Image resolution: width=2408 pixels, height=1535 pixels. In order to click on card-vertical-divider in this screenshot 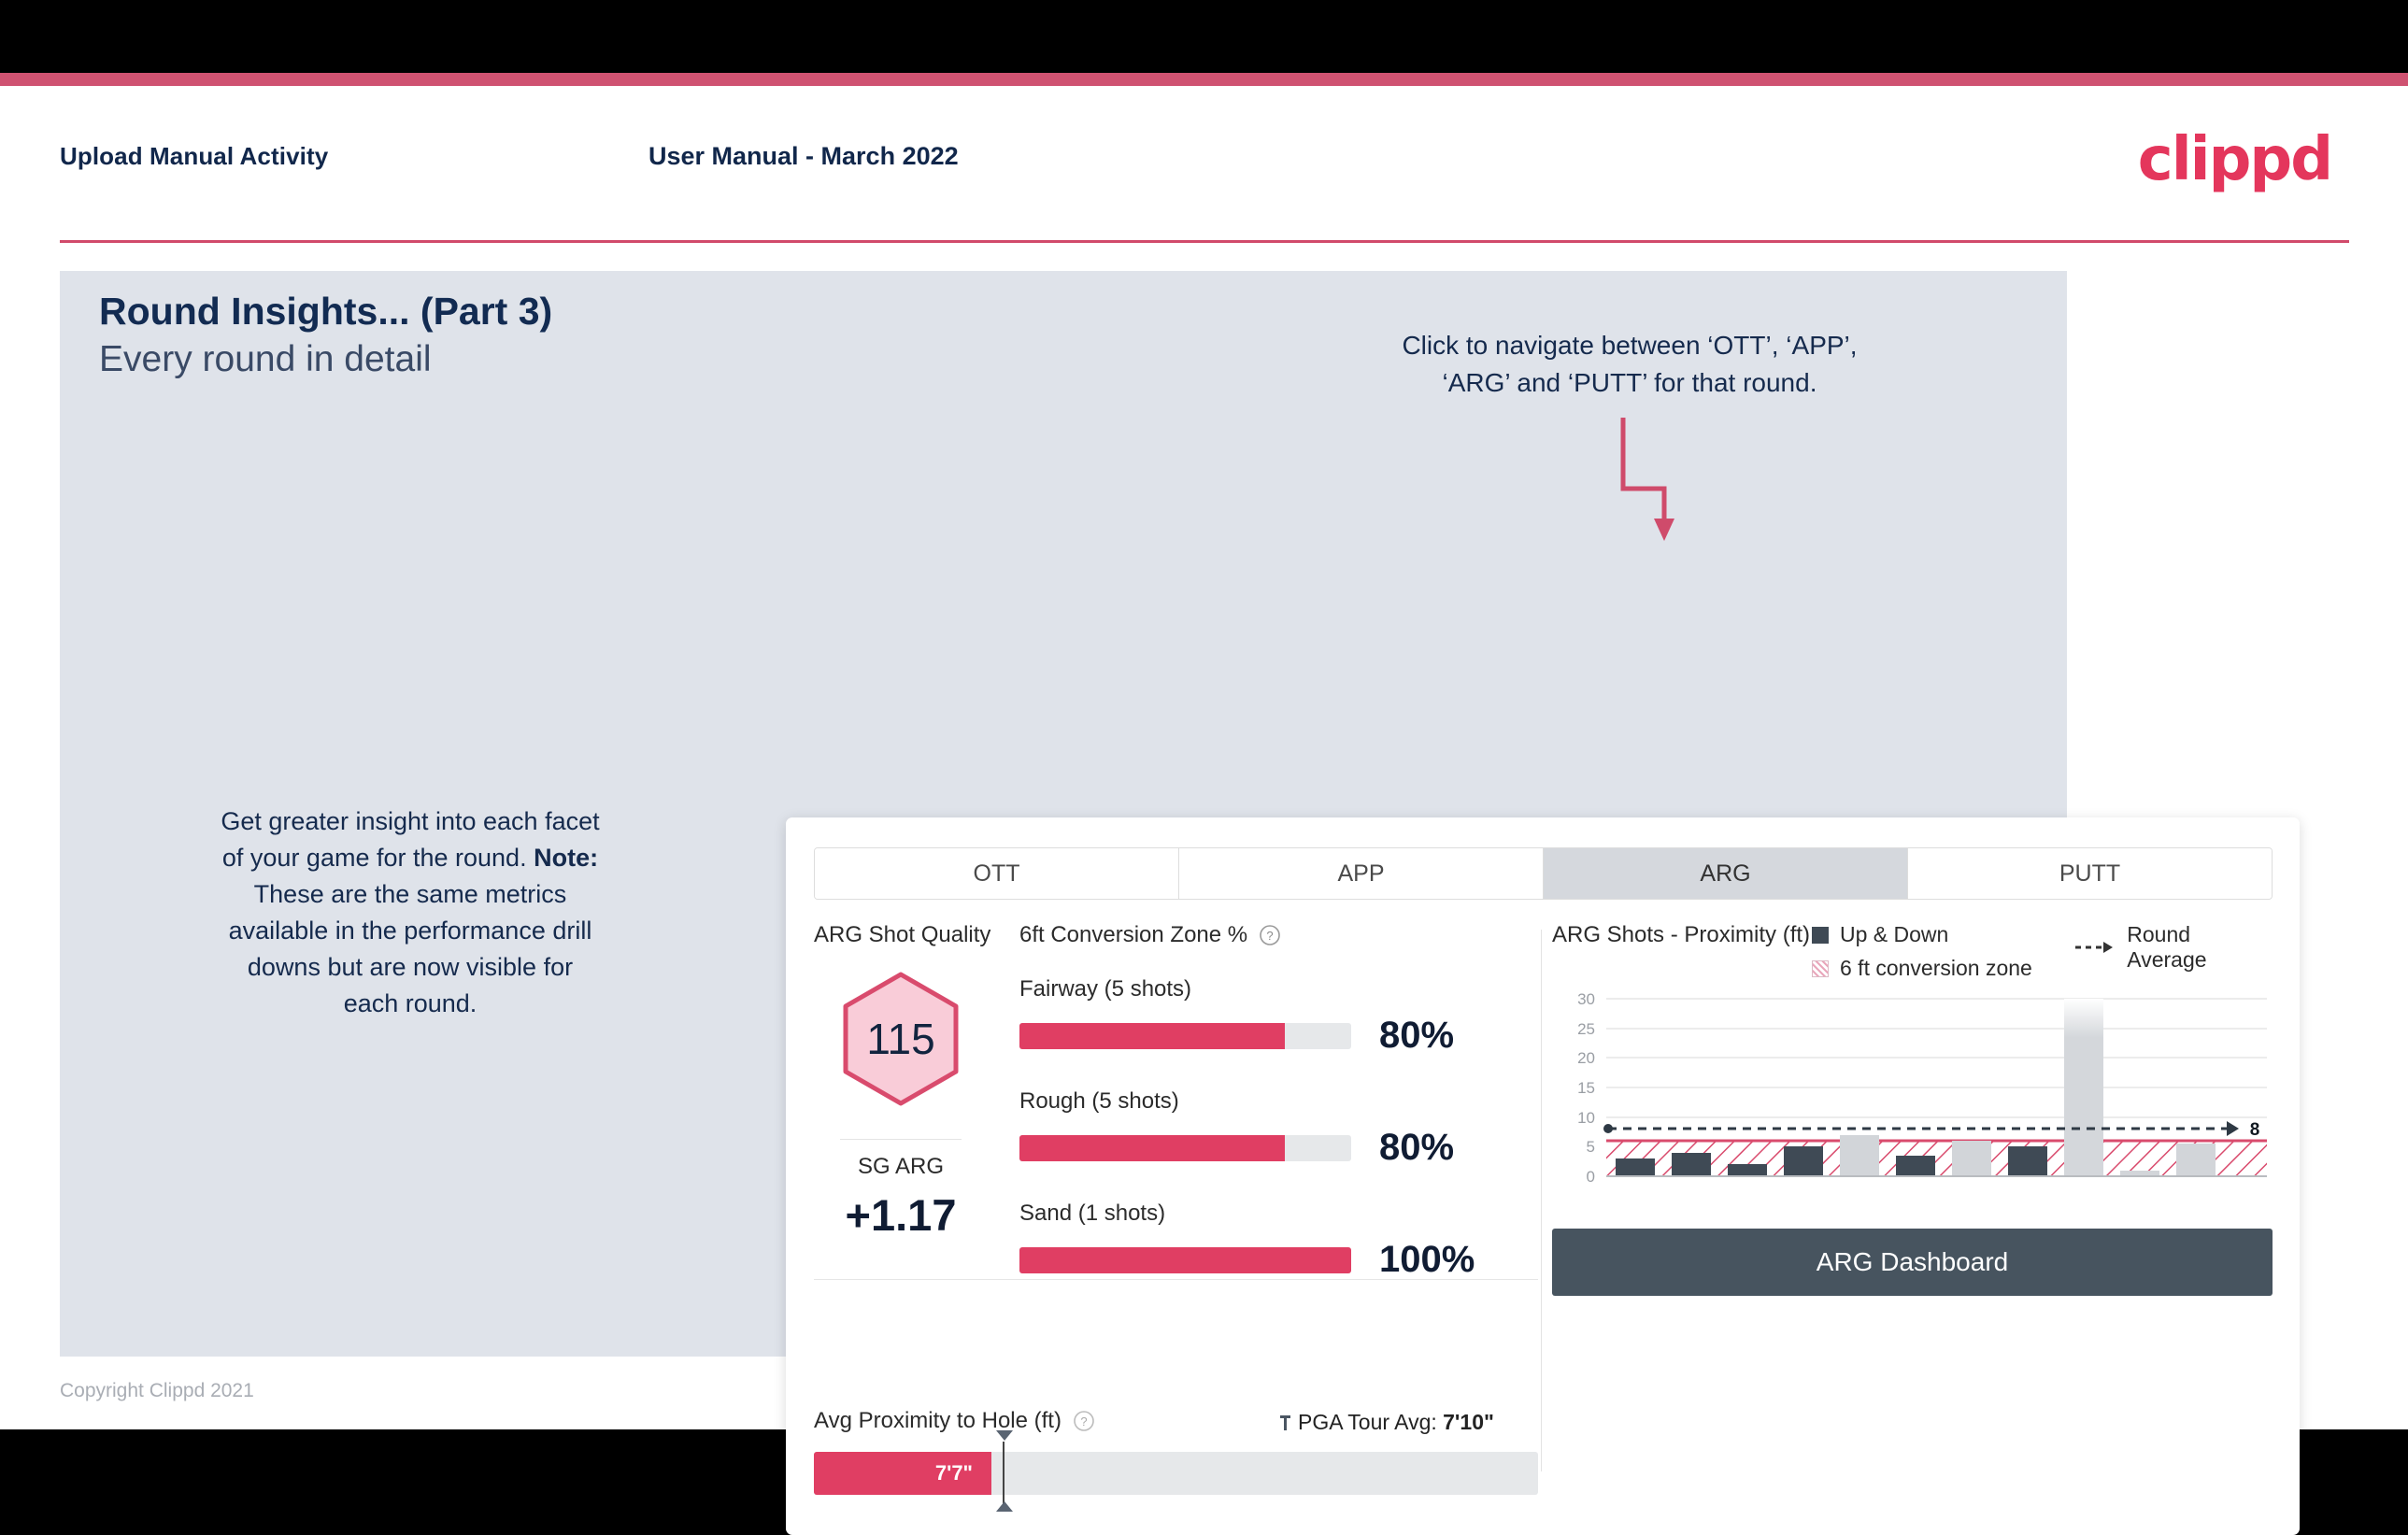, I will do `click(1541, 1200)`.